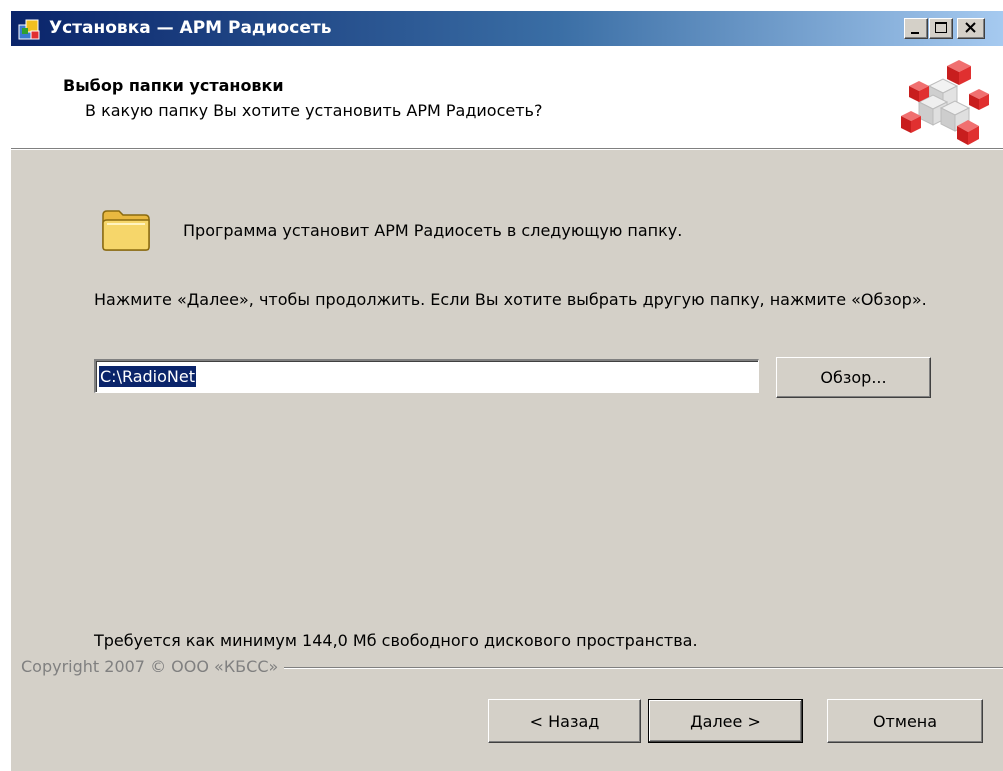  I want to click on window-title: Установка — АРМ Радиосеть, so click(190, 28).